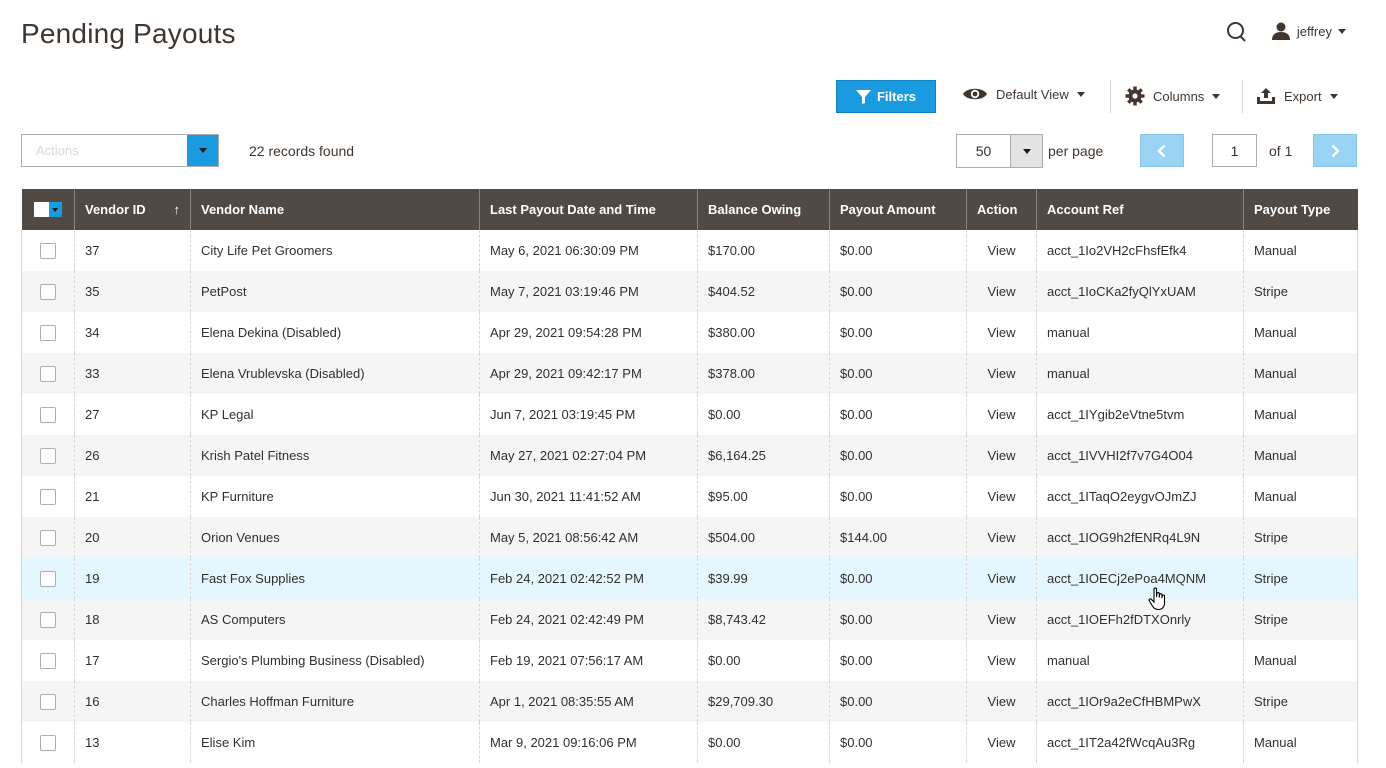 This screenshot has width=1386, height=768. I want to click on column-header-vendor-id: Vendor ID ↑, so click(132, 209).